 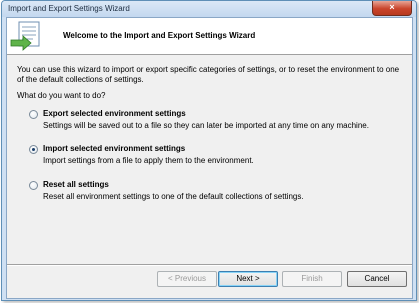 I want to click on footer-divider, so click(x=209, y=265).